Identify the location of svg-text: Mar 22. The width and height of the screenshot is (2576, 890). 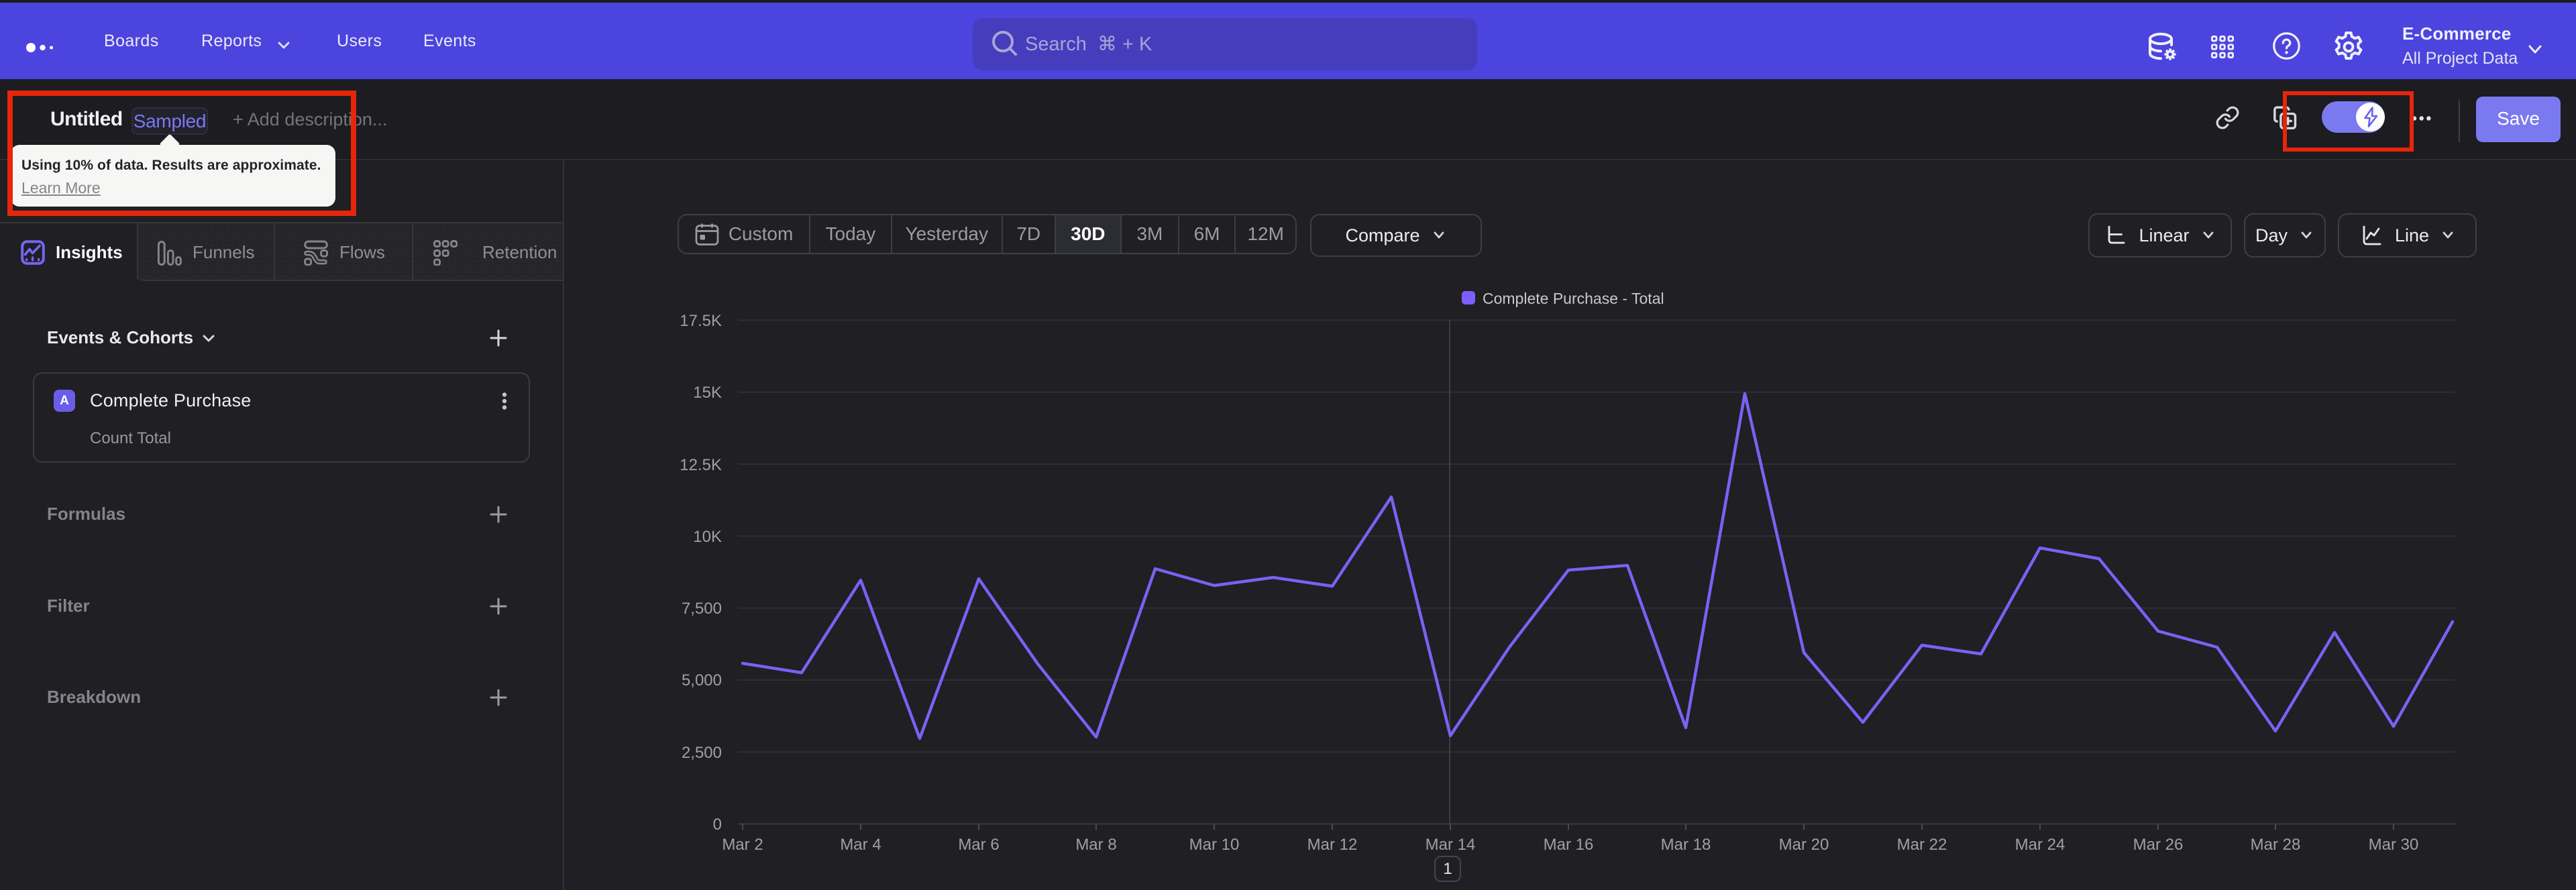
(1922, 845).